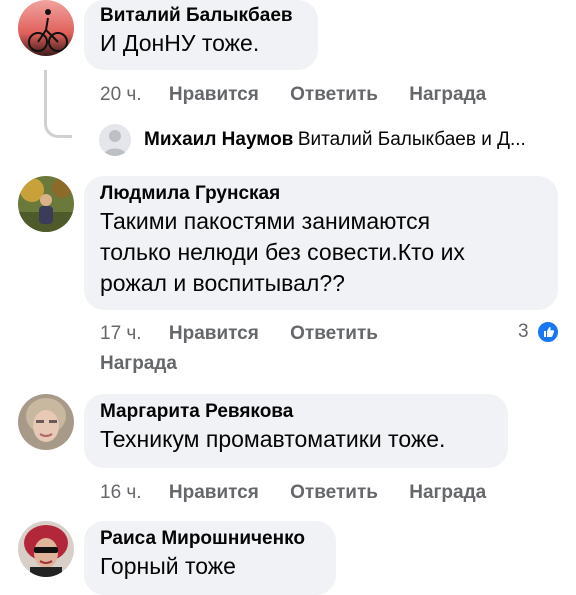  Describe the element at coordinates (201, 16) in the screenshot. I see `comment-author: Виталий Балыкбаев` at that location.